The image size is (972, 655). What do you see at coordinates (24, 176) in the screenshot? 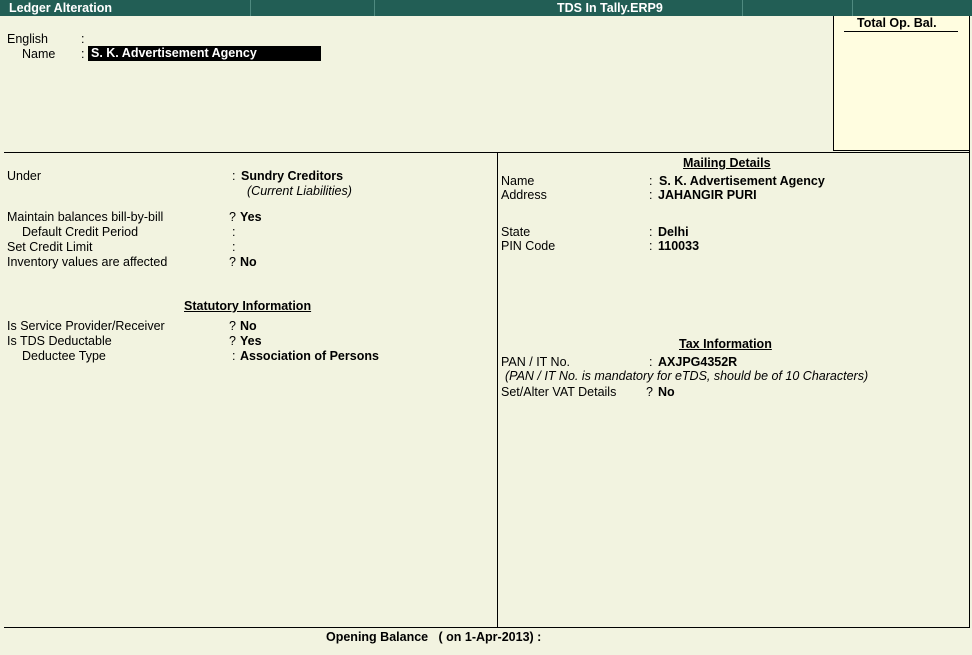
I see `under-label: Under` at bounding box center [24, 176].